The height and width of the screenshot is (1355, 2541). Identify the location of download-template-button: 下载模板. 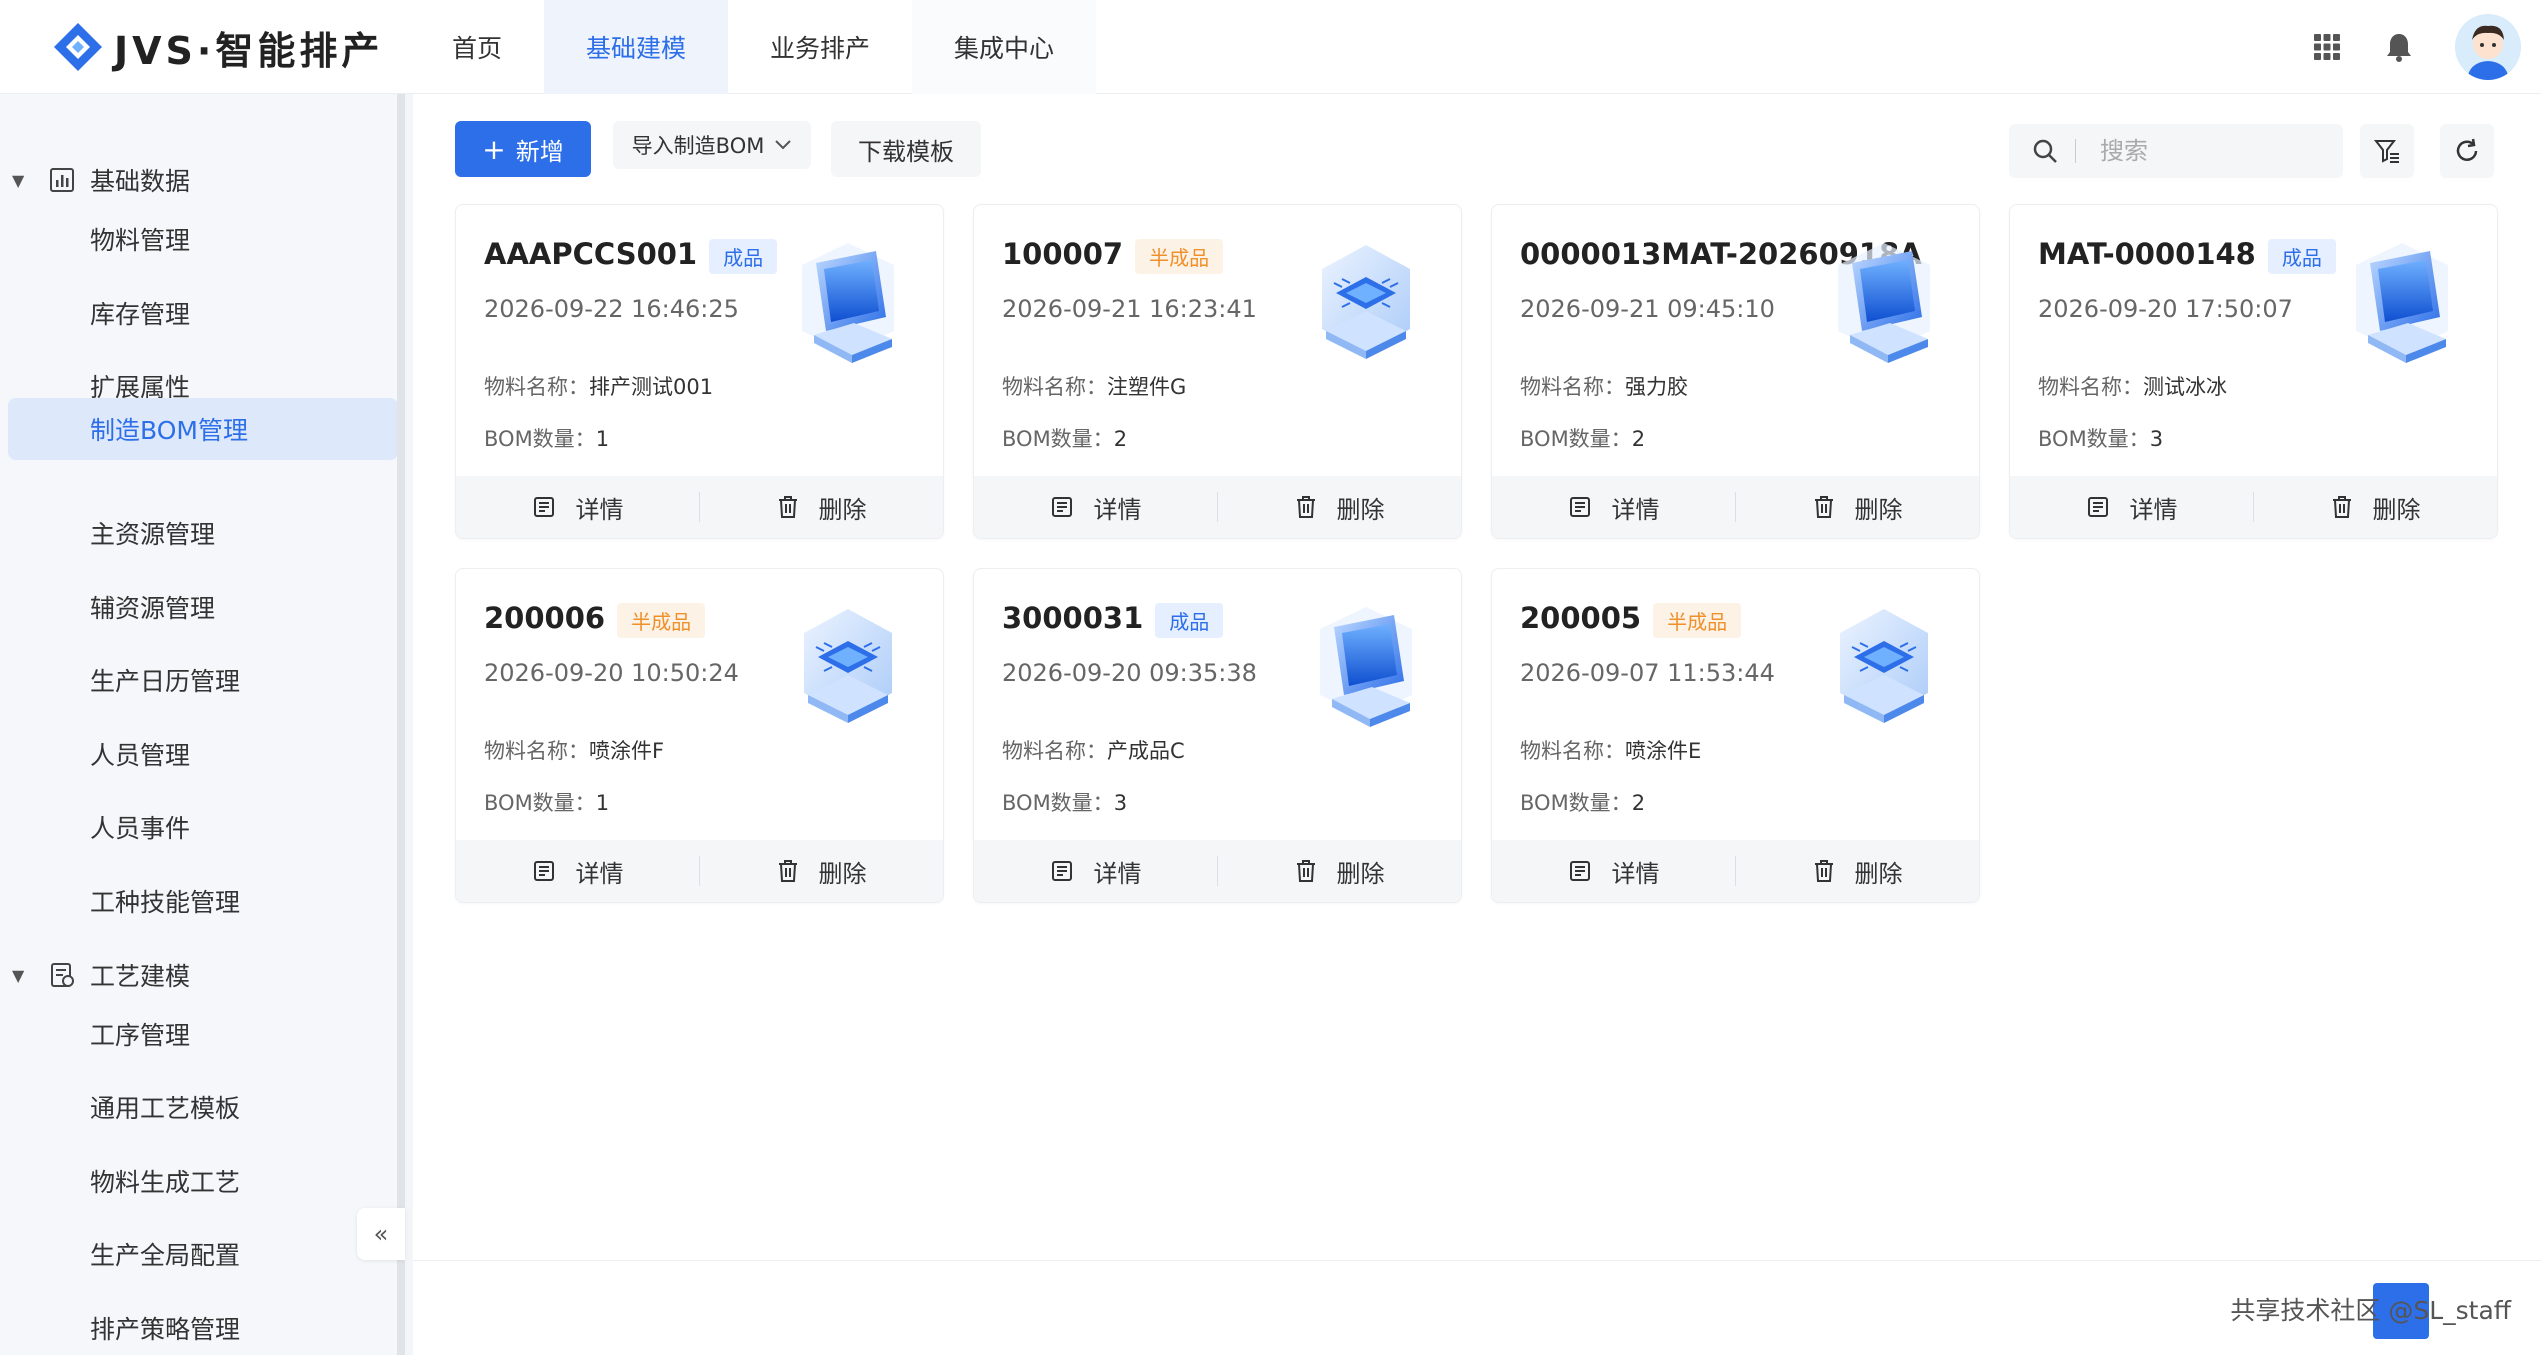
(906, 149).